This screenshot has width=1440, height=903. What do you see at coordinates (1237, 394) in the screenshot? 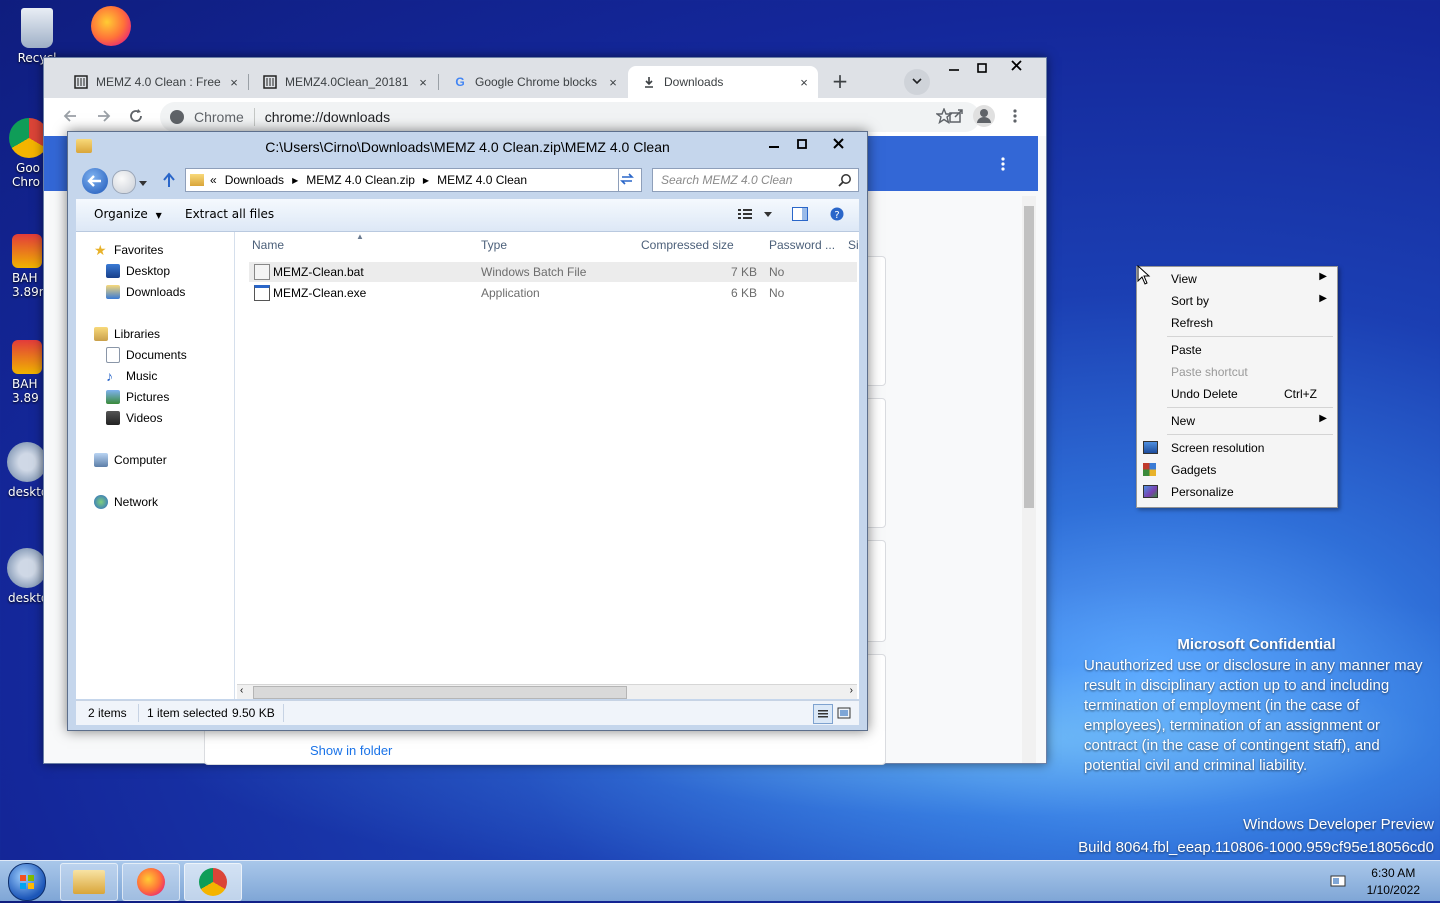
I see `menu-item-undo-delete: Undo Delete Ctrl+Z` at bounding box center [1237, 394].